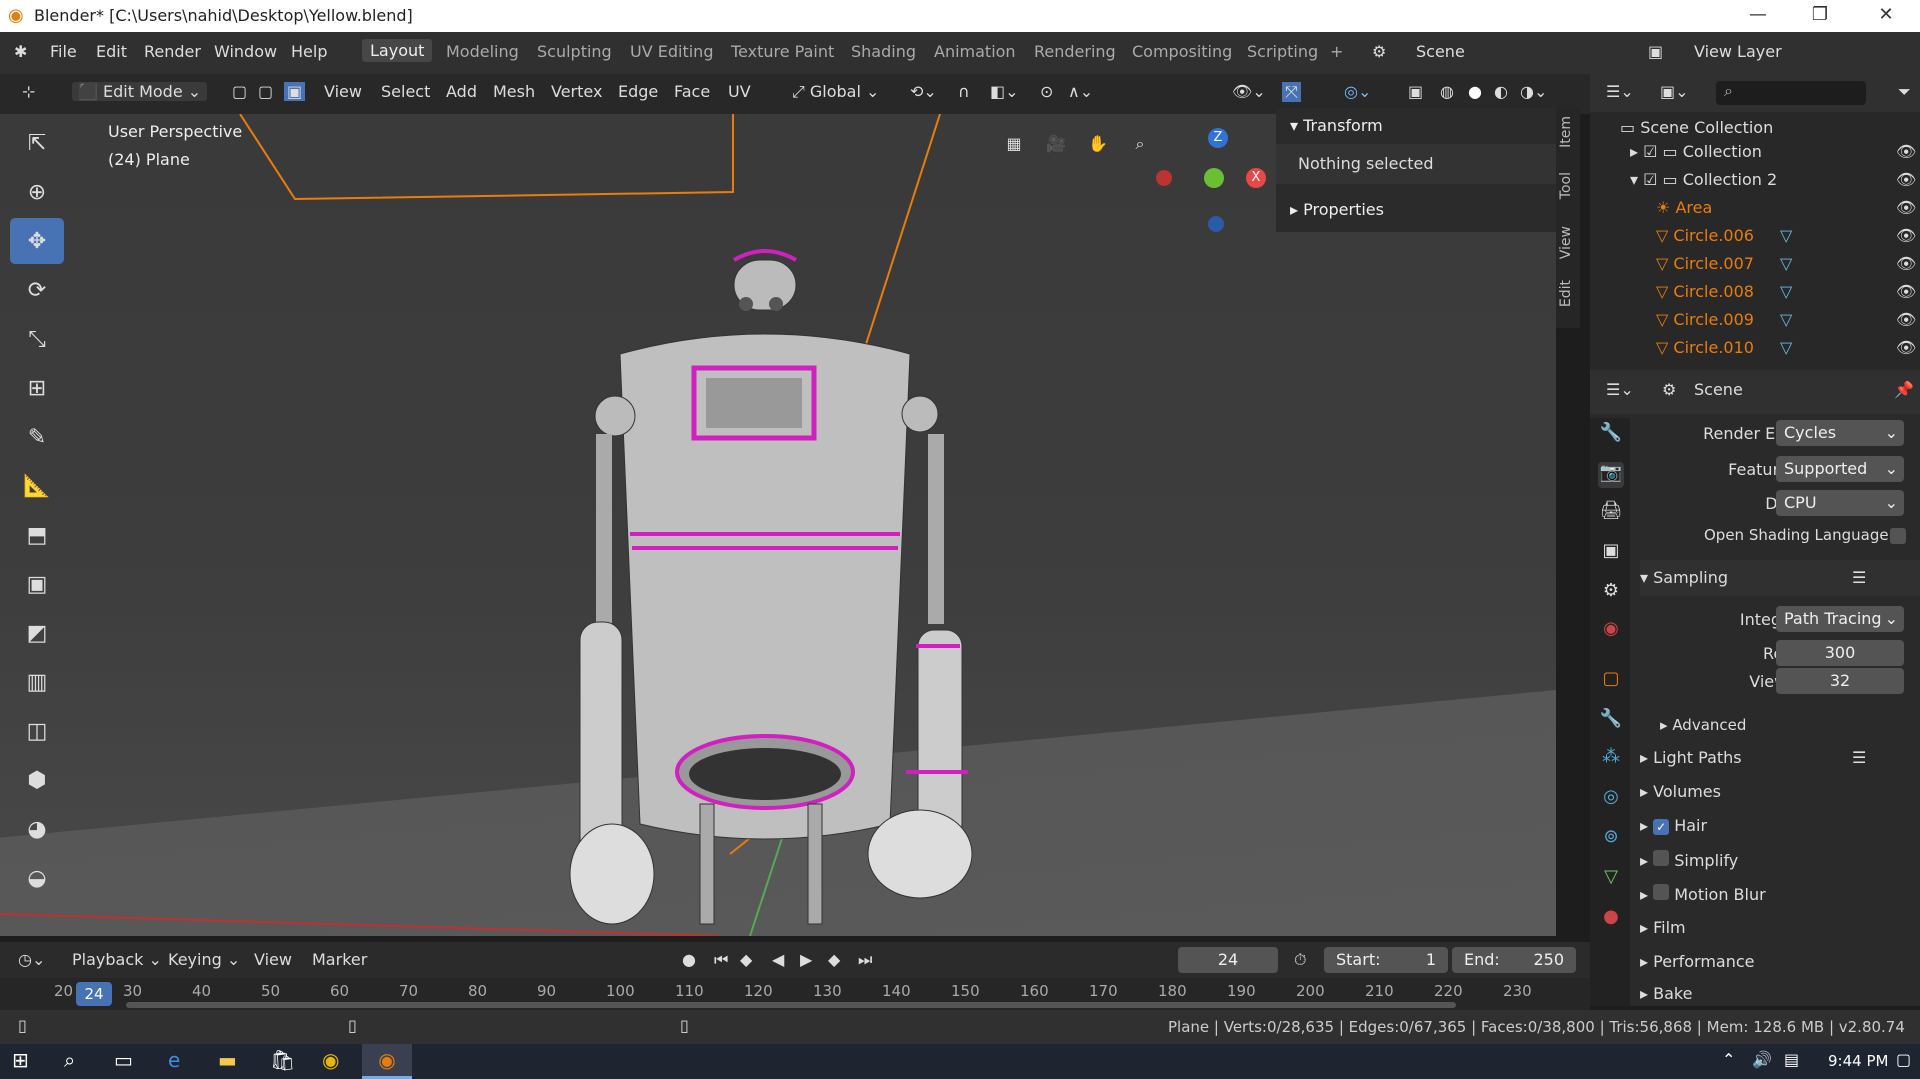 The height and width of the screenshot is (1079, 1920). I want to click on play-reverse-icon: ◀, so click(778, 959).